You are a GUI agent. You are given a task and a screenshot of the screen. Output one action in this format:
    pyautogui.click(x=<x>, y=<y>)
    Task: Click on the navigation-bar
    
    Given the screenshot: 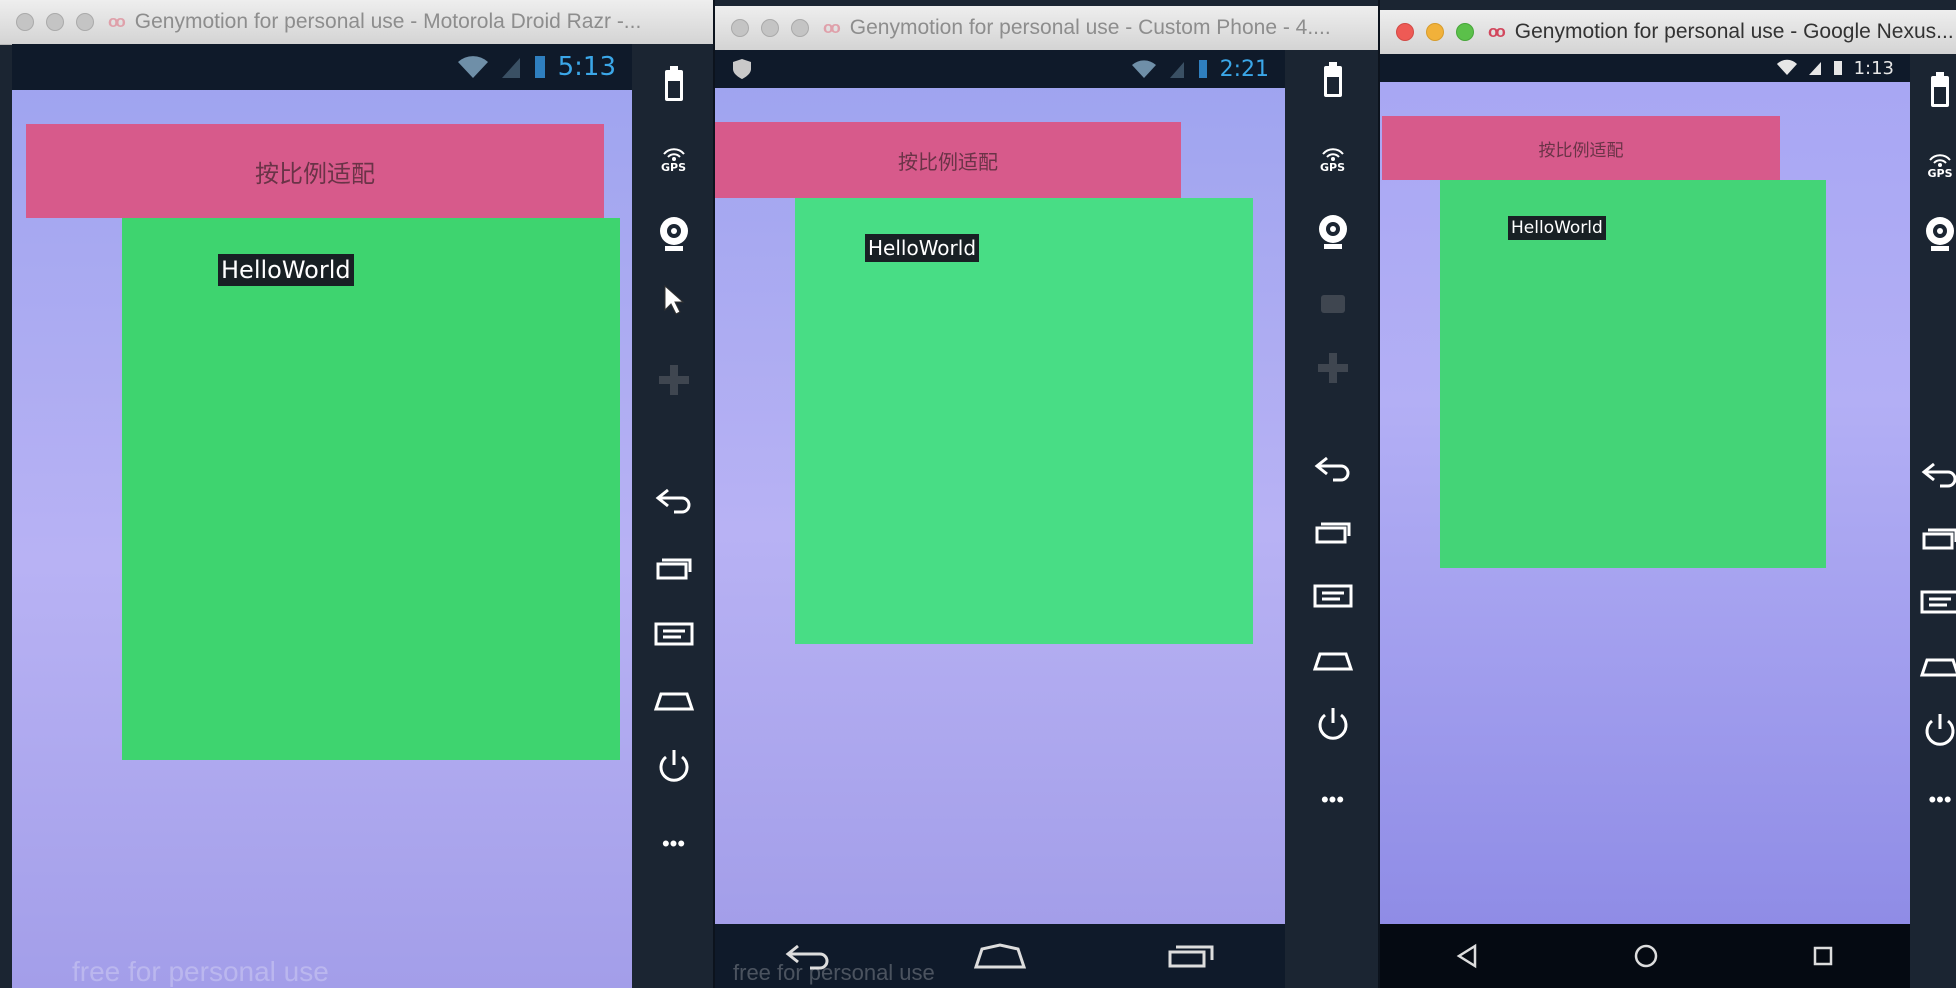 What is the action you would take?
    pyautogui.click(x=1645, y=956)
    